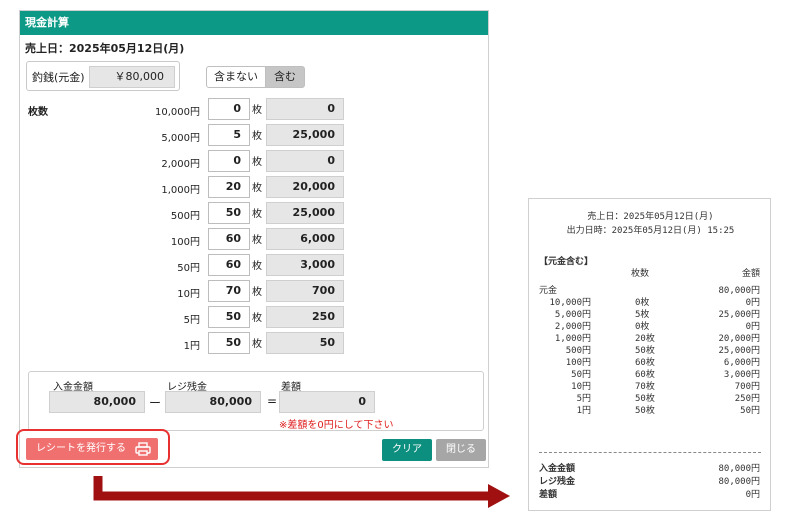 This screenshot has width=800, height=528. I want to click on denomination-row: 10円 70 枚 700, so click(255, 292).